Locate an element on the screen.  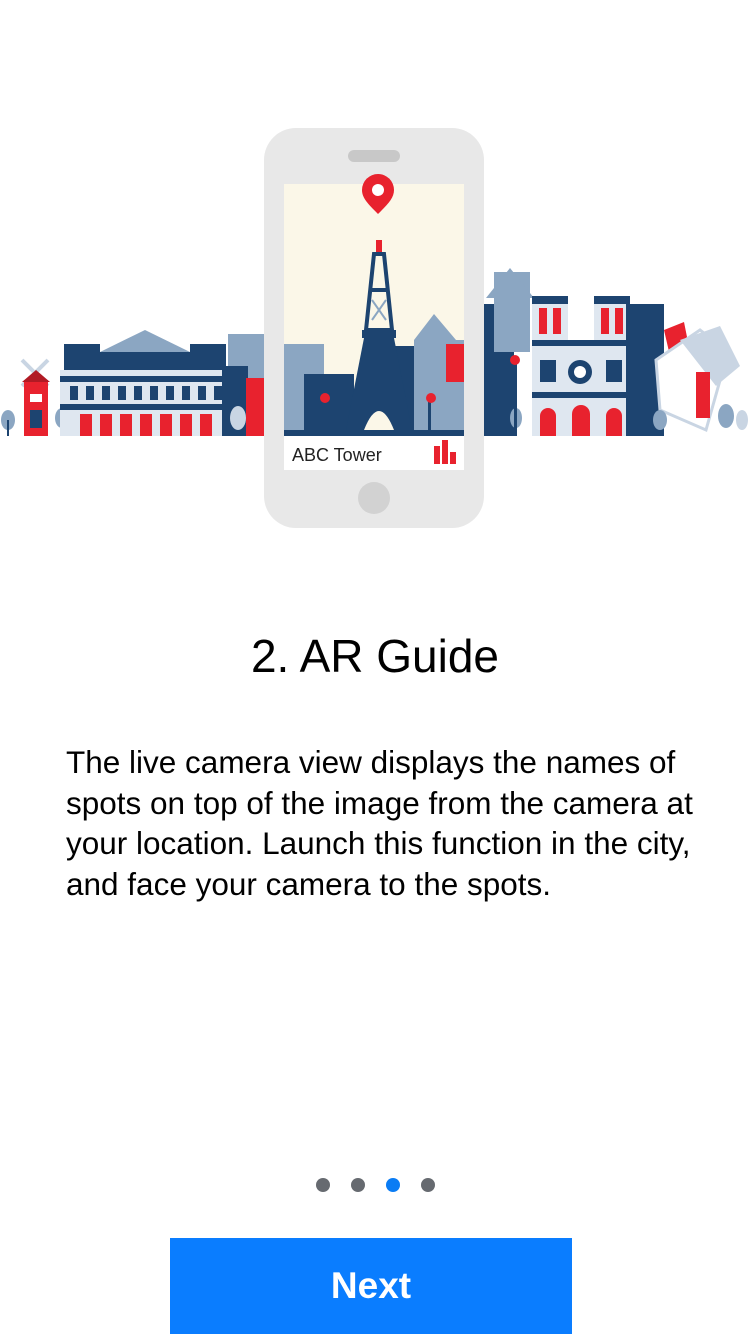
step-title: 2. AR Guide is located at coordinates (375, 656).